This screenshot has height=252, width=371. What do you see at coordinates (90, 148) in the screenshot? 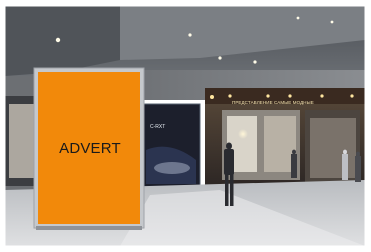
I see `billboard-text: ADVERT` at bounding box center [90, 148].